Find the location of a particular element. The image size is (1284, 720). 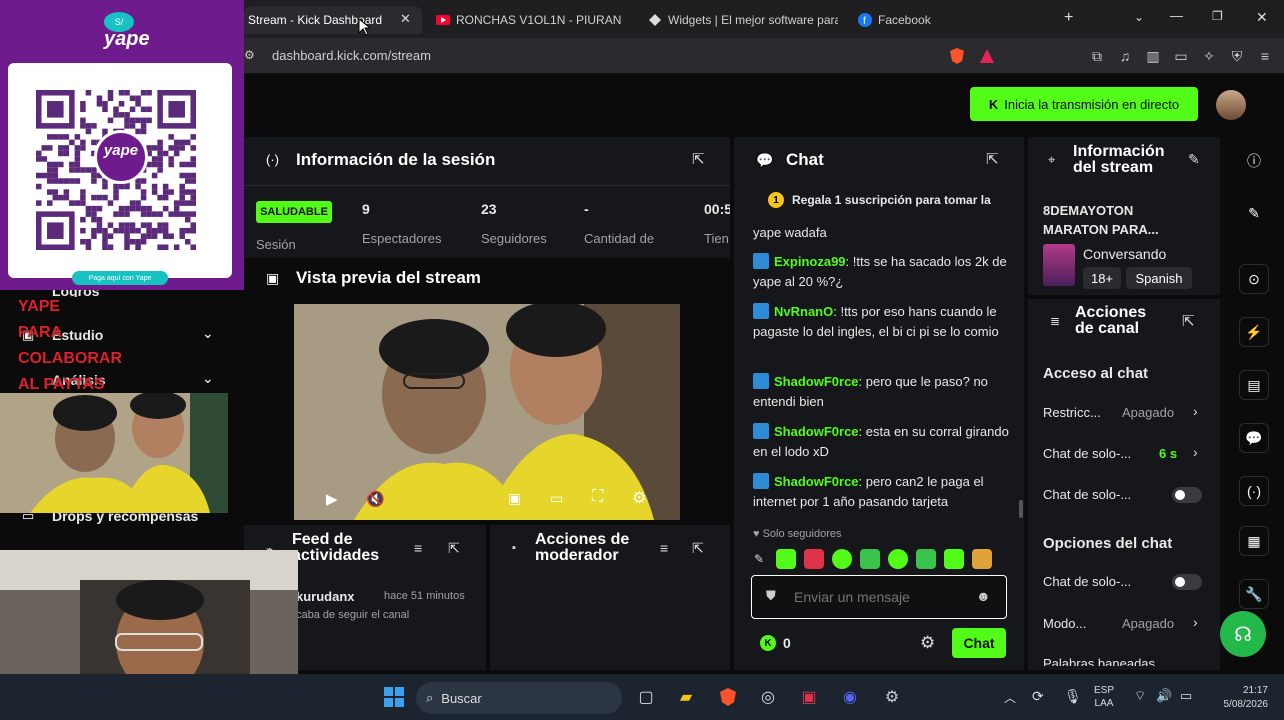

avatar is located at coordinates (1231, 105).